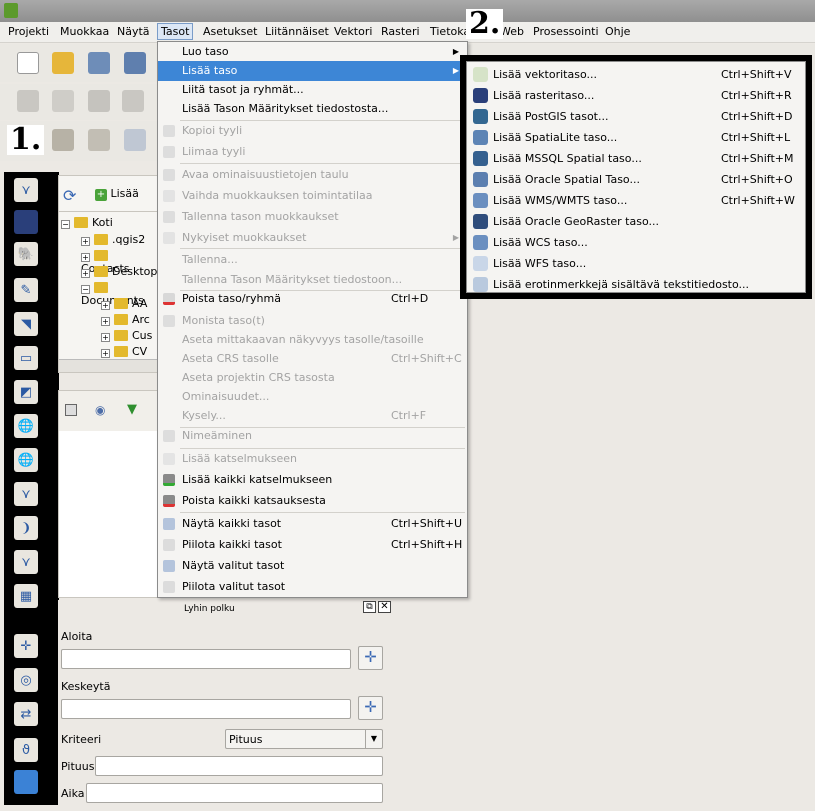 This screenshot has width=815, height=811. Describe the element at coordinates (26, 254) in the screenshot. I see `add-postgis-layer-icon: 🐘` at that location.